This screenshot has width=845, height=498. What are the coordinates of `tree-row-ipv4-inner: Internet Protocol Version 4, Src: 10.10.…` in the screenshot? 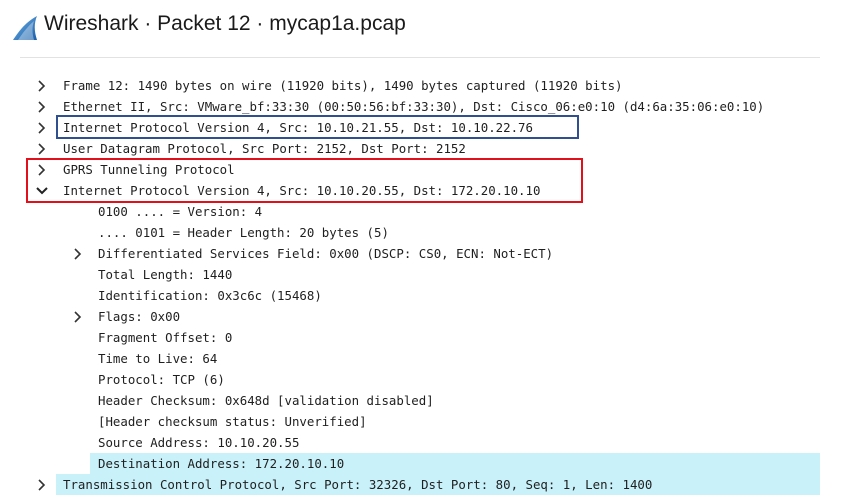 It's located at (420, 190).